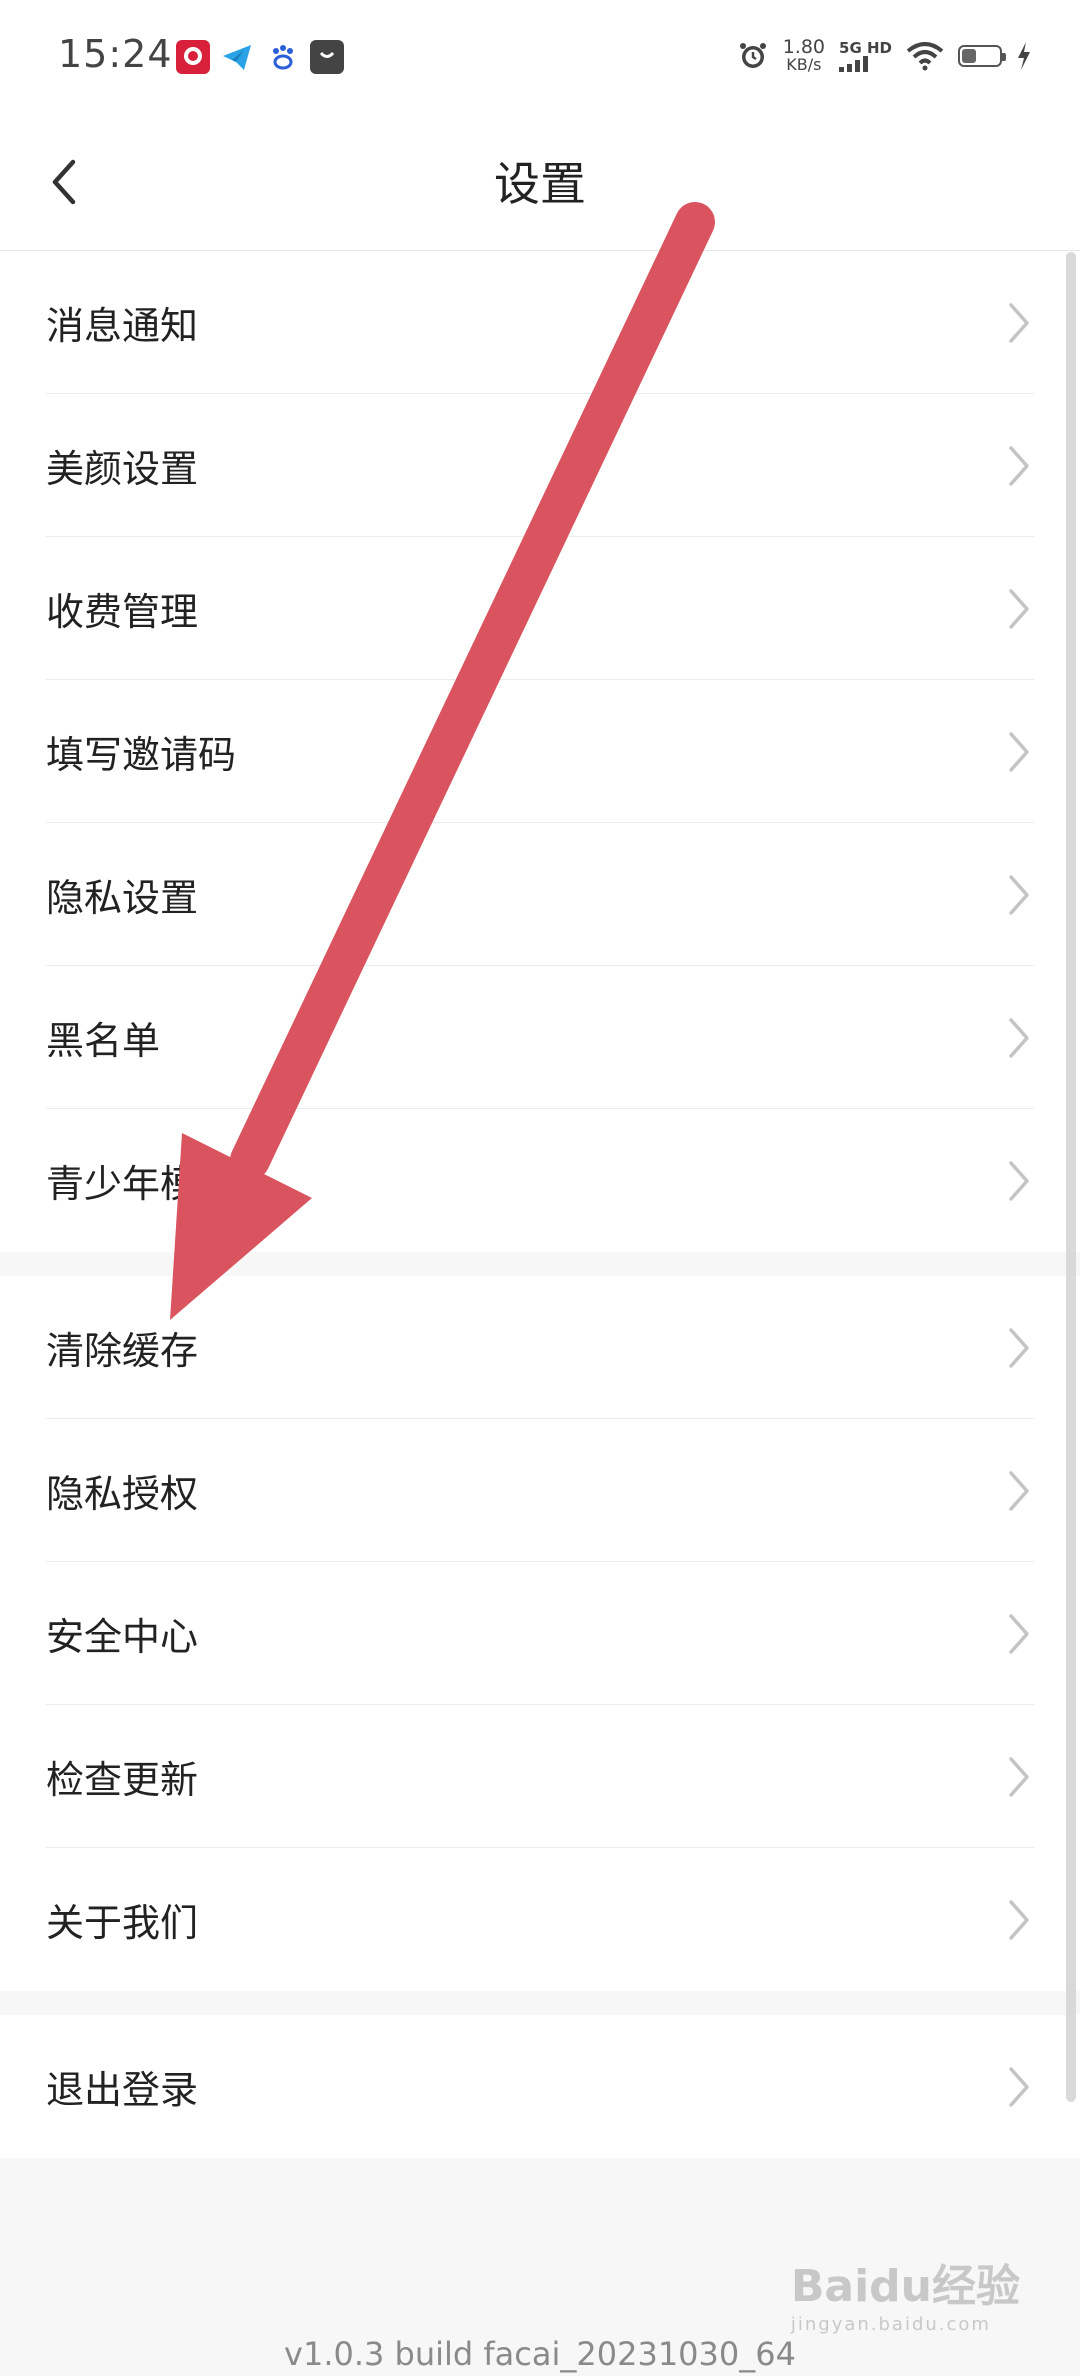 This screenshot has width=1080, height=2376. I want to click on settings-row-label: 青少年模式, so click(141, 1184).